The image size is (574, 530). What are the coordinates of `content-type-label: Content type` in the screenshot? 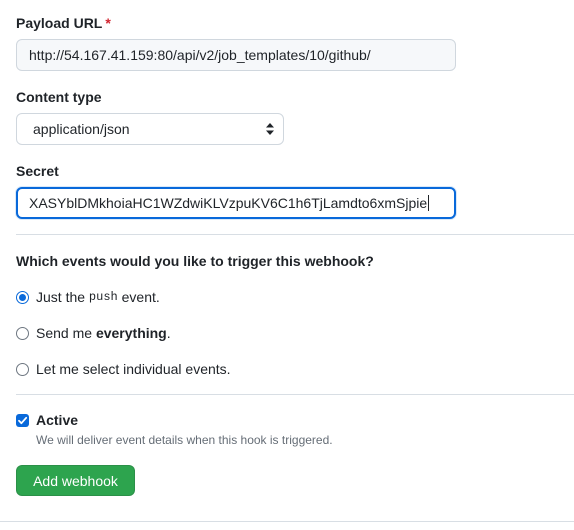 It's located at (59, 97).